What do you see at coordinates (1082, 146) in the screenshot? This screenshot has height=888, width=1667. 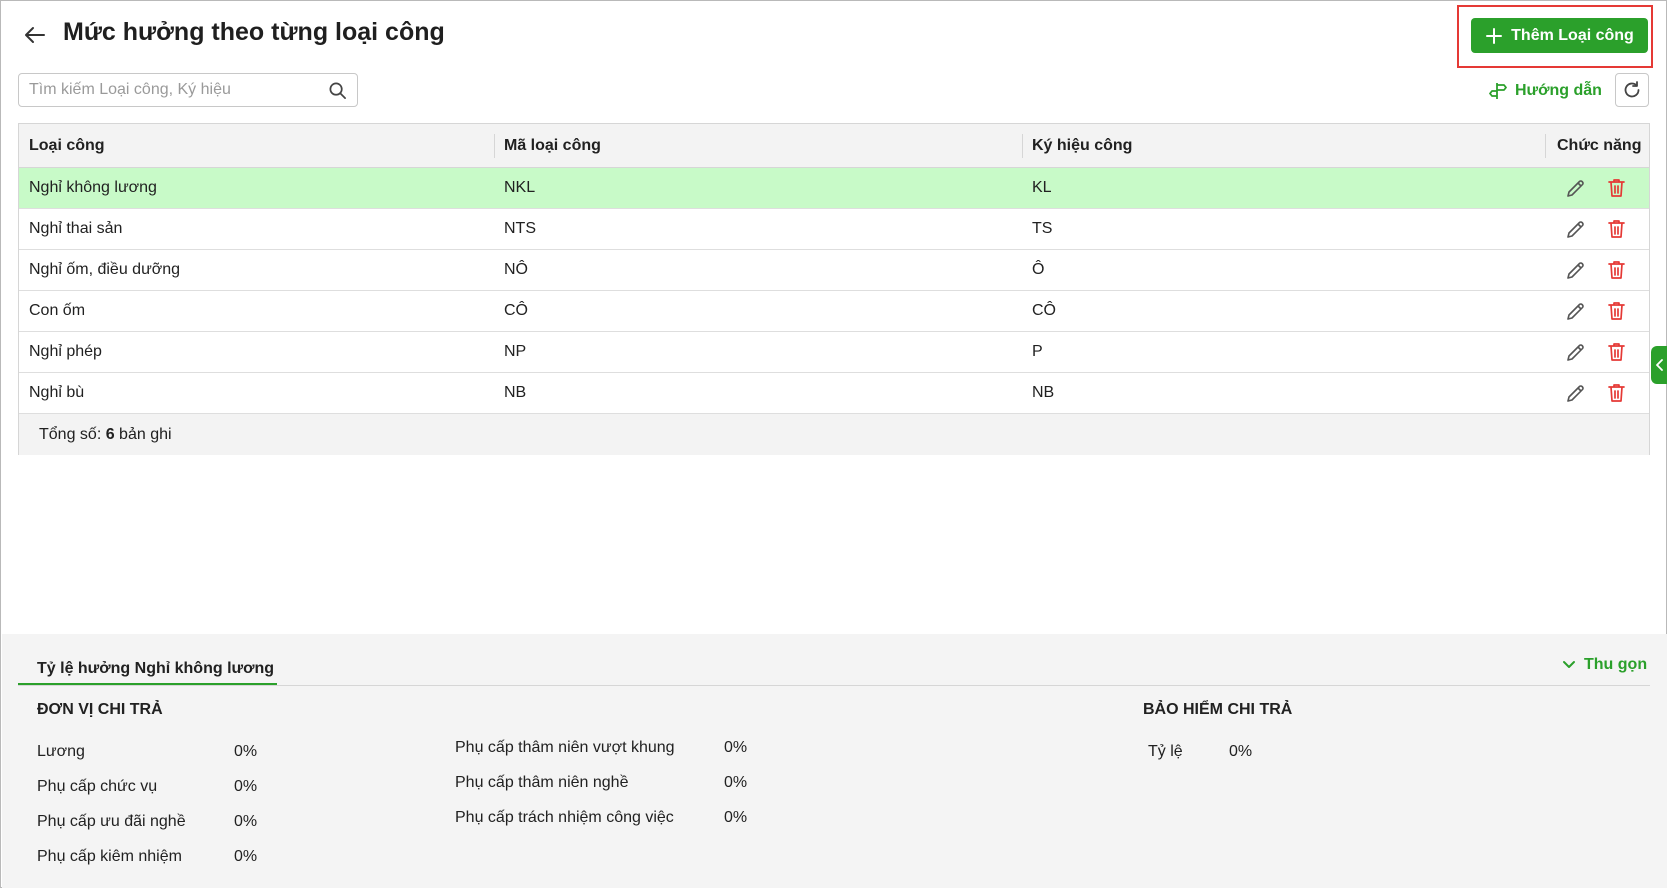 I see `column-header-symbol: Ký hiệu công` at bounding box center [1082, 146].